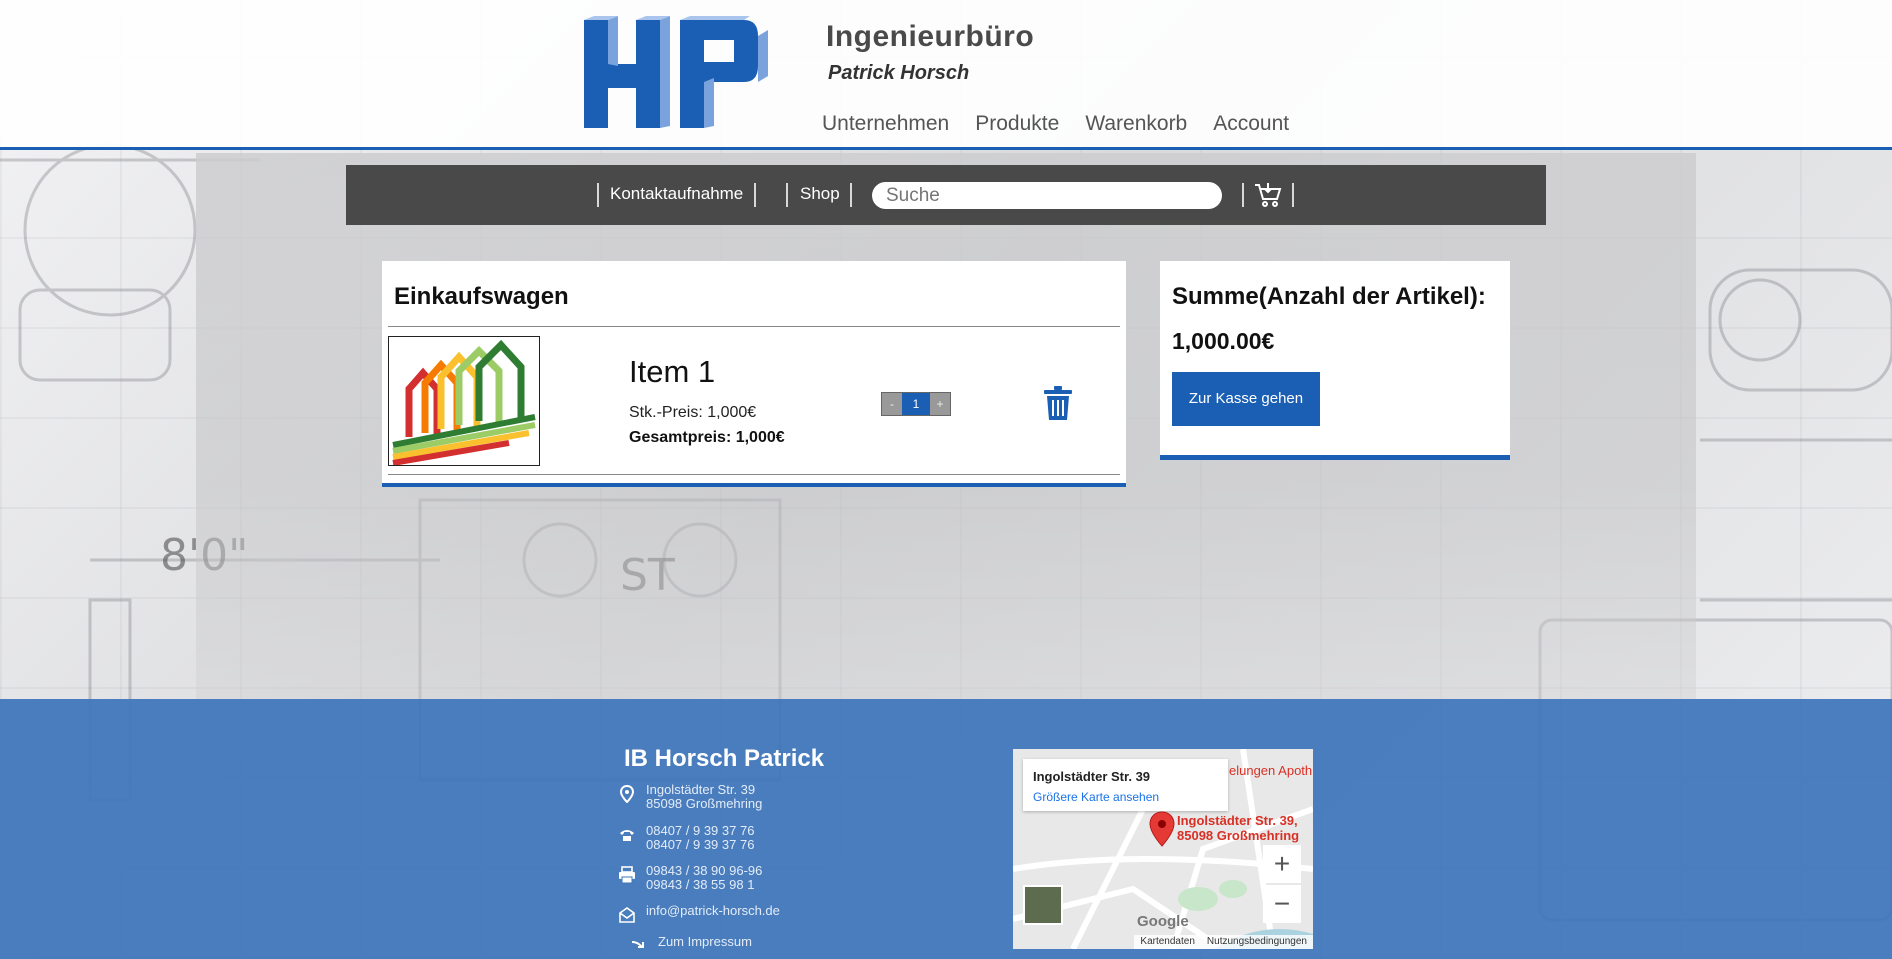 The height and width of the screenshot is (959, 1892). What do you see at coordinates (627, 915) in the screenshot?
I see `envelope-icon` at bounding box center [627, 915].